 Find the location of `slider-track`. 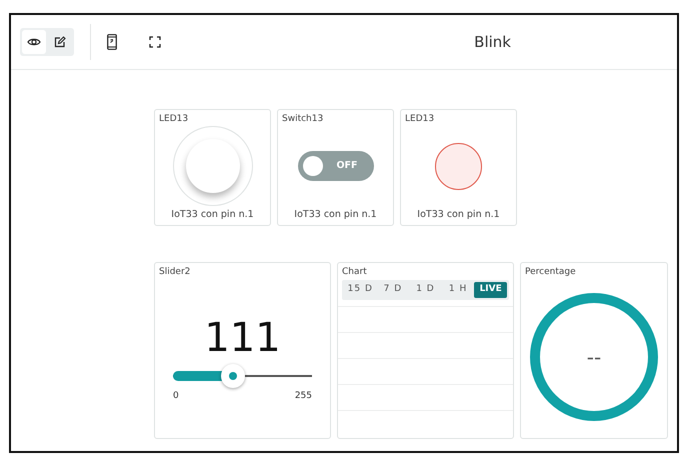

slider-track is located at coordinates (242, 376).